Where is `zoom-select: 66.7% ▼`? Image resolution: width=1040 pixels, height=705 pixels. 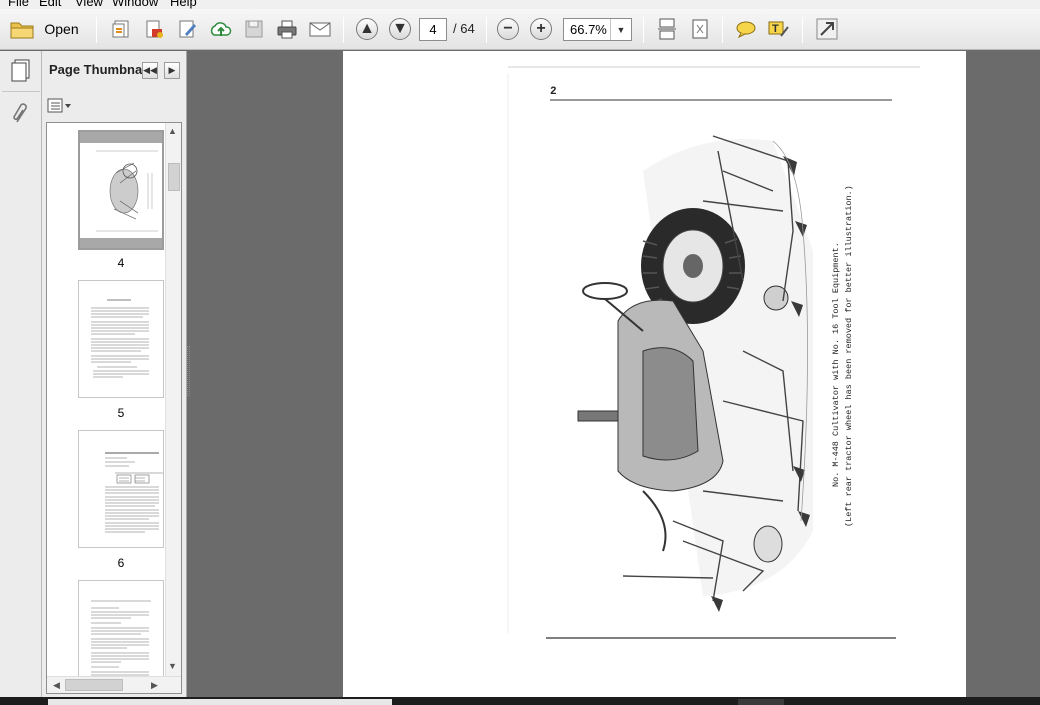
zoom-select: 66.7% ▼ is located at coordinates (597, 29).